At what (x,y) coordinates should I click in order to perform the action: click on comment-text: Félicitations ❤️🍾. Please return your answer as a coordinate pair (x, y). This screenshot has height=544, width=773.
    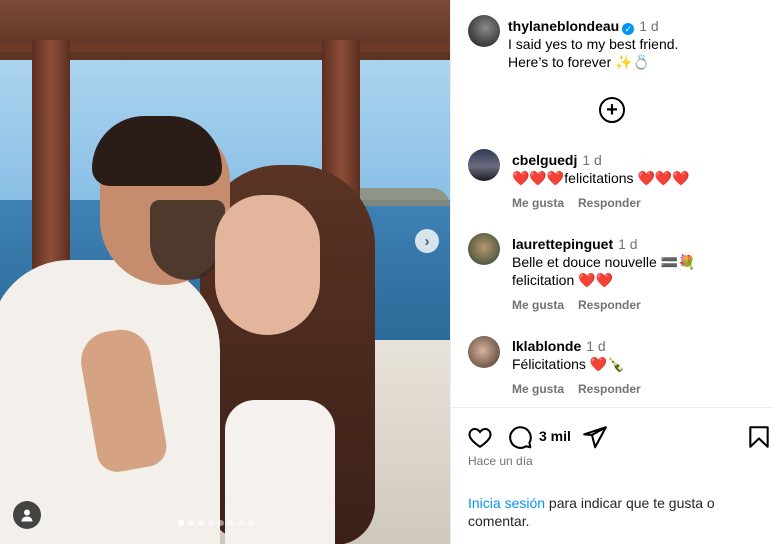
    Looking at the image, I should click on (568, 364).